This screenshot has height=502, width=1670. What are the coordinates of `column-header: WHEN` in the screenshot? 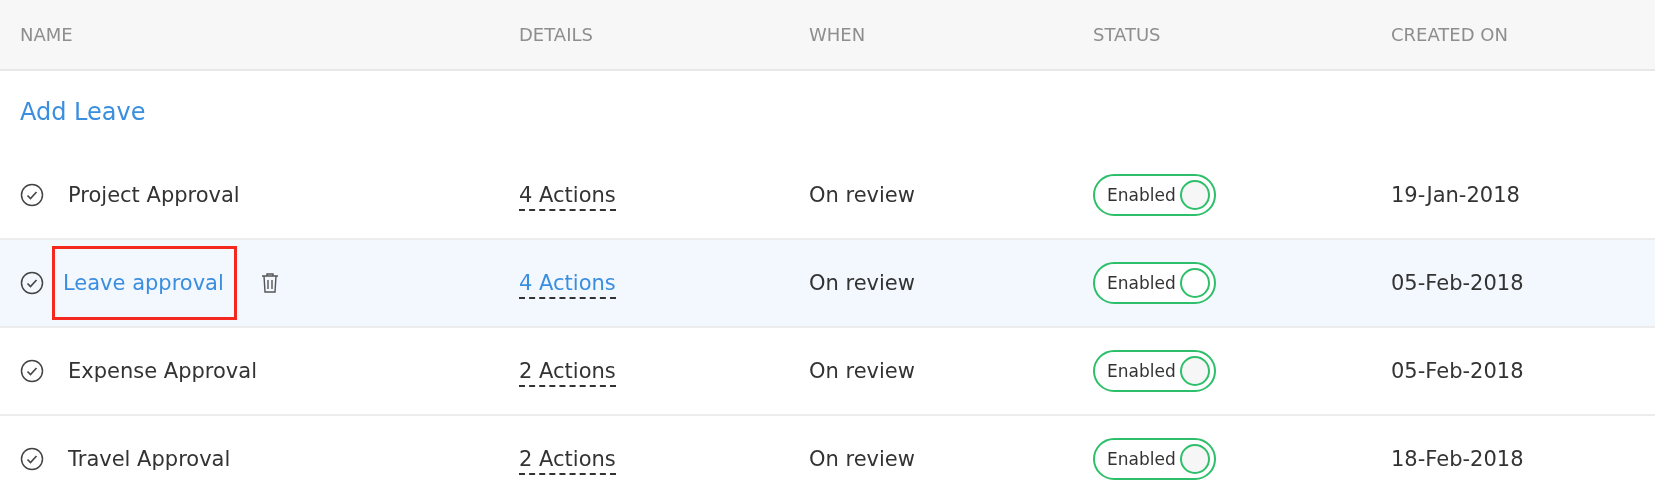 It's located at (838, 34).